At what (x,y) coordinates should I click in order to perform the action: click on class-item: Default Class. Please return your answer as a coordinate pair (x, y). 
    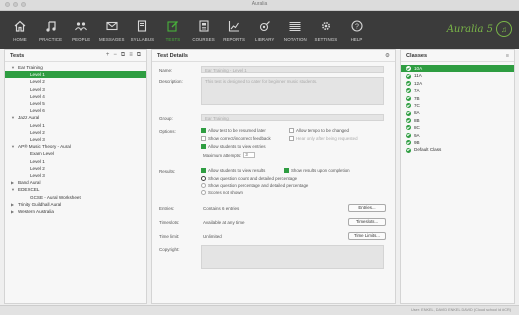
    Looking at the image, I should click on (457, 149).